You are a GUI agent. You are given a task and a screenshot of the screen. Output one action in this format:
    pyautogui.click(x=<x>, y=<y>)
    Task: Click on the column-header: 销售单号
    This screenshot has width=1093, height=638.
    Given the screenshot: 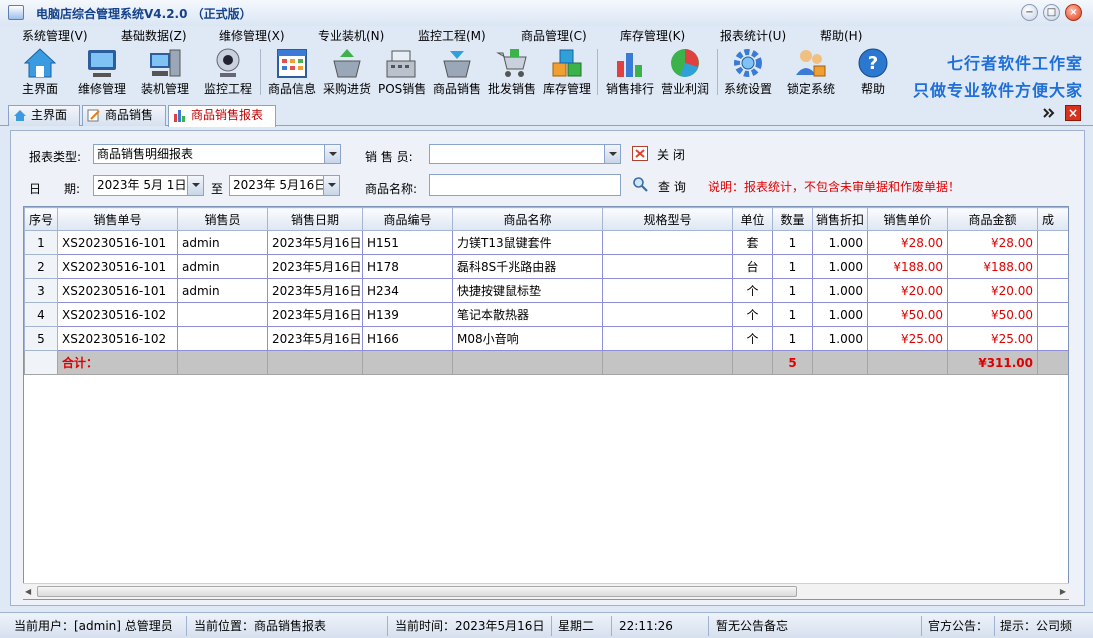 What is the action you would take?
    pyautogui.click(x=117, y=219)
    